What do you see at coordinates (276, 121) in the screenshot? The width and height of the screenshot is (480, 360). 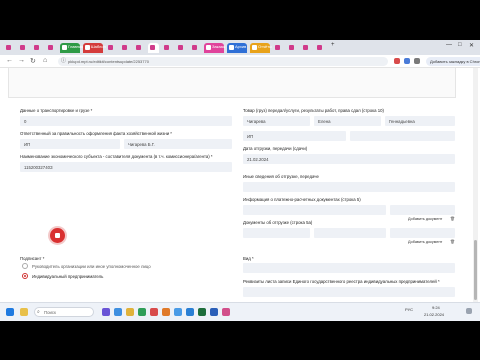 I see `last-name-field: Чигарева` at bounding box center [276, 121].